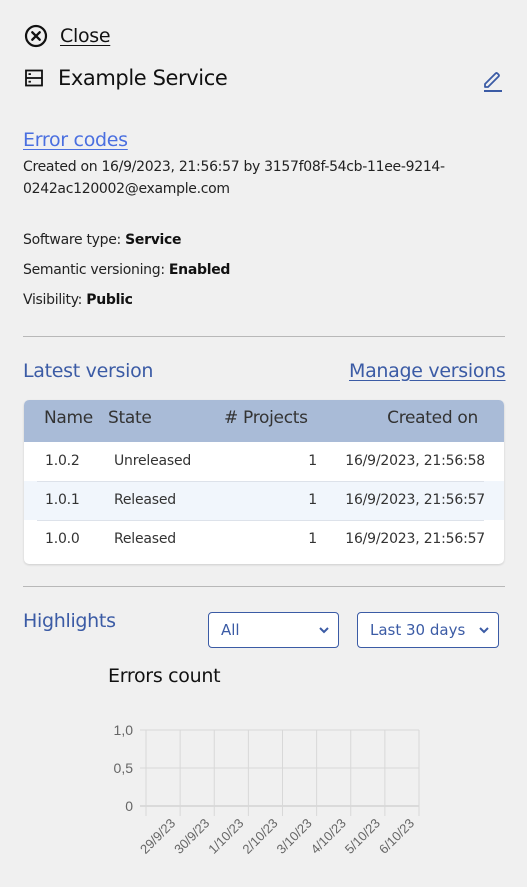 The image size is (527, 887). Describe the element at coordinates (225, 836) in the screenshot. I see `x-tick-label: 1/10/23` at that location.